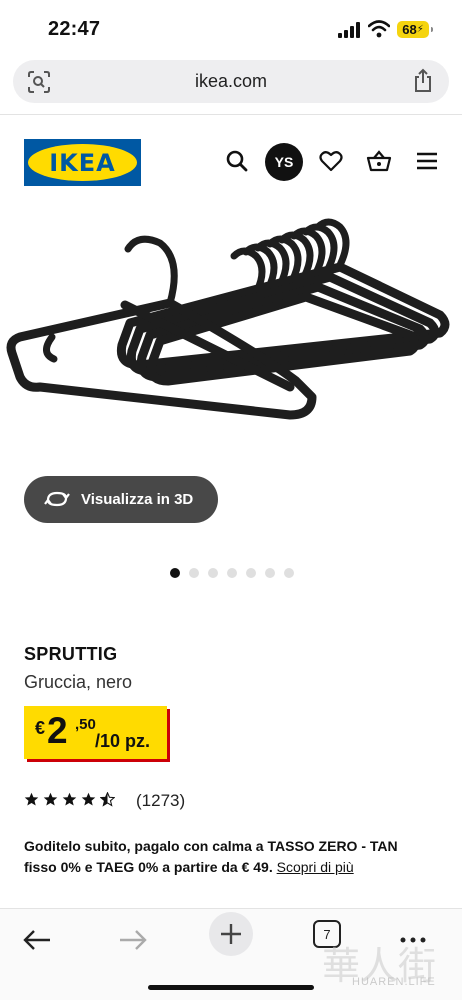 The width and height of the screenshot is (462, 1000). I want to click on share-icon, so click(423, 81).